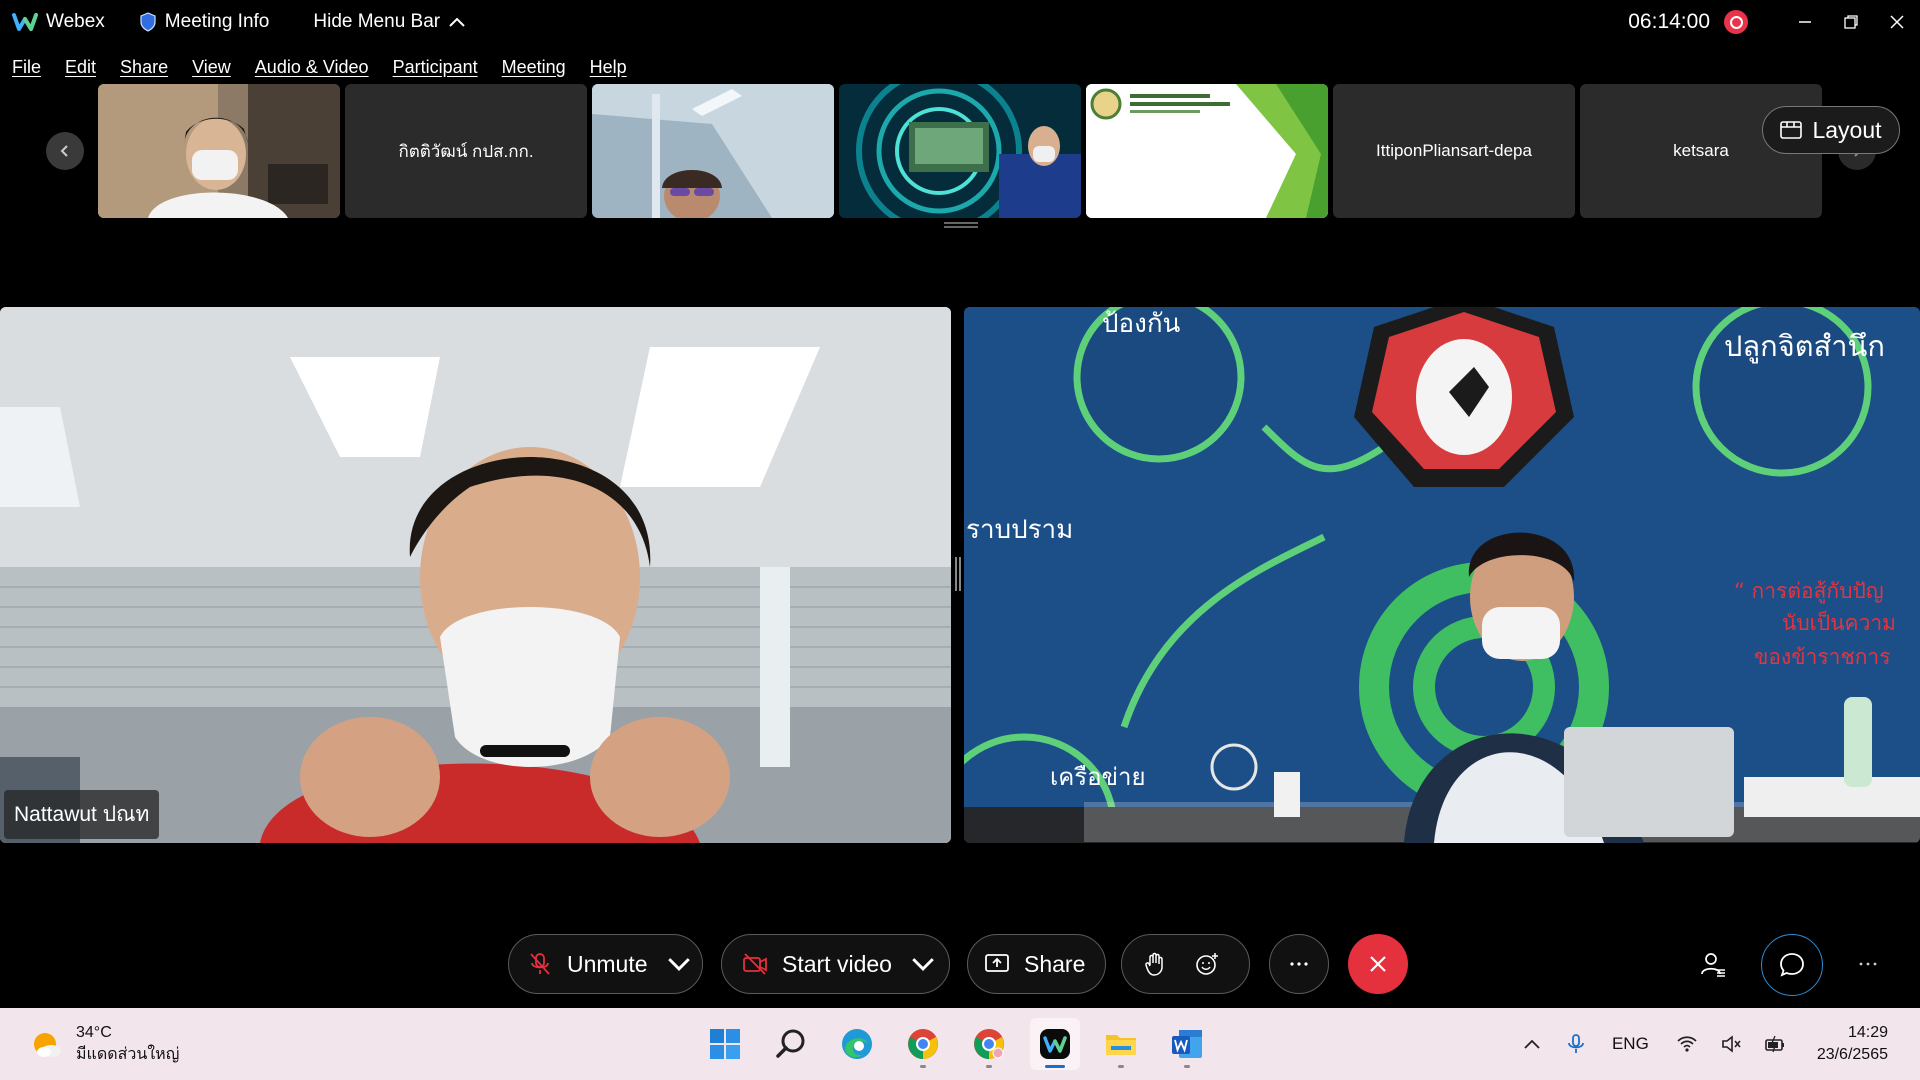 The height and width of the screenshot is (1080, 1920). Describe the element at coordinates (755, 964) in the screenshot. I see `camera-off-icon` at that location.